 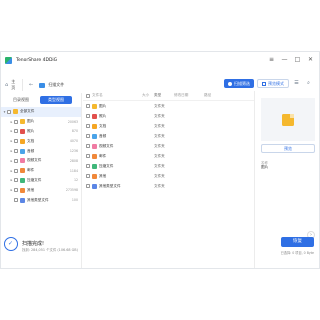 What do you see at coordinates (103, 155) in the screenshot?
I see `file-name: 邮件` at bounding box center [103, 155].